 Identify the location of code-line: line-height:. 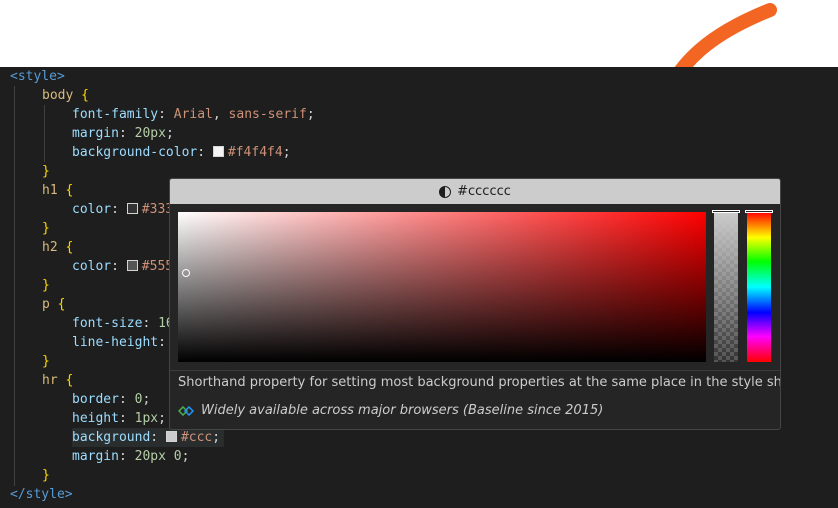
(123, 342).